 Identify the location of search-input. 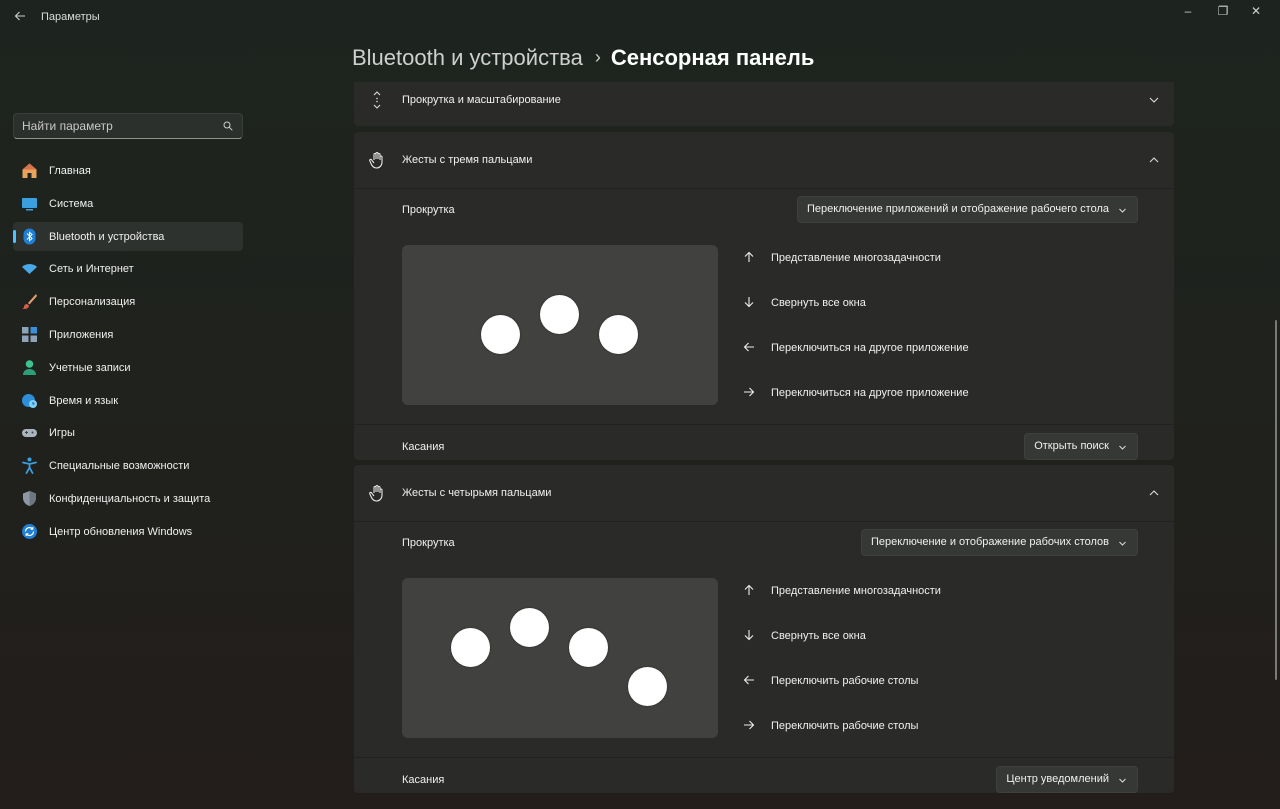
(128, 126).